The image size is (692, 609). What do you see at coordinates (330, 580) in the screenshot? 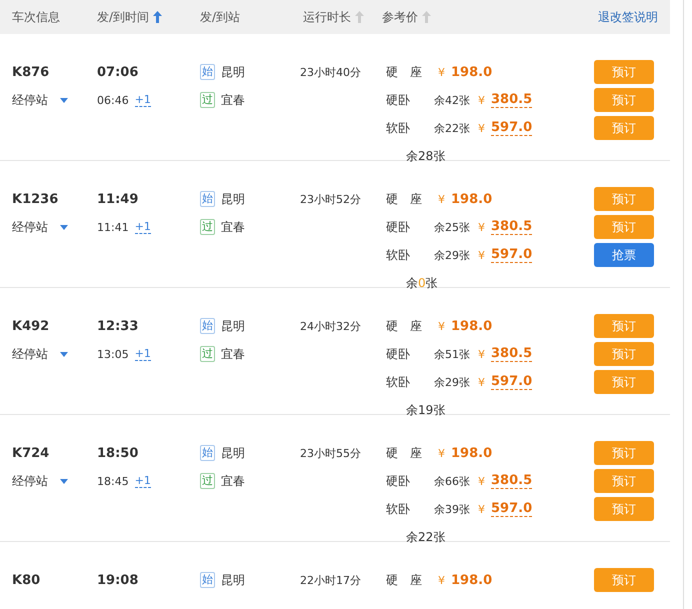
I see `duration: 22小时17分` at bounding box center [330, 580].